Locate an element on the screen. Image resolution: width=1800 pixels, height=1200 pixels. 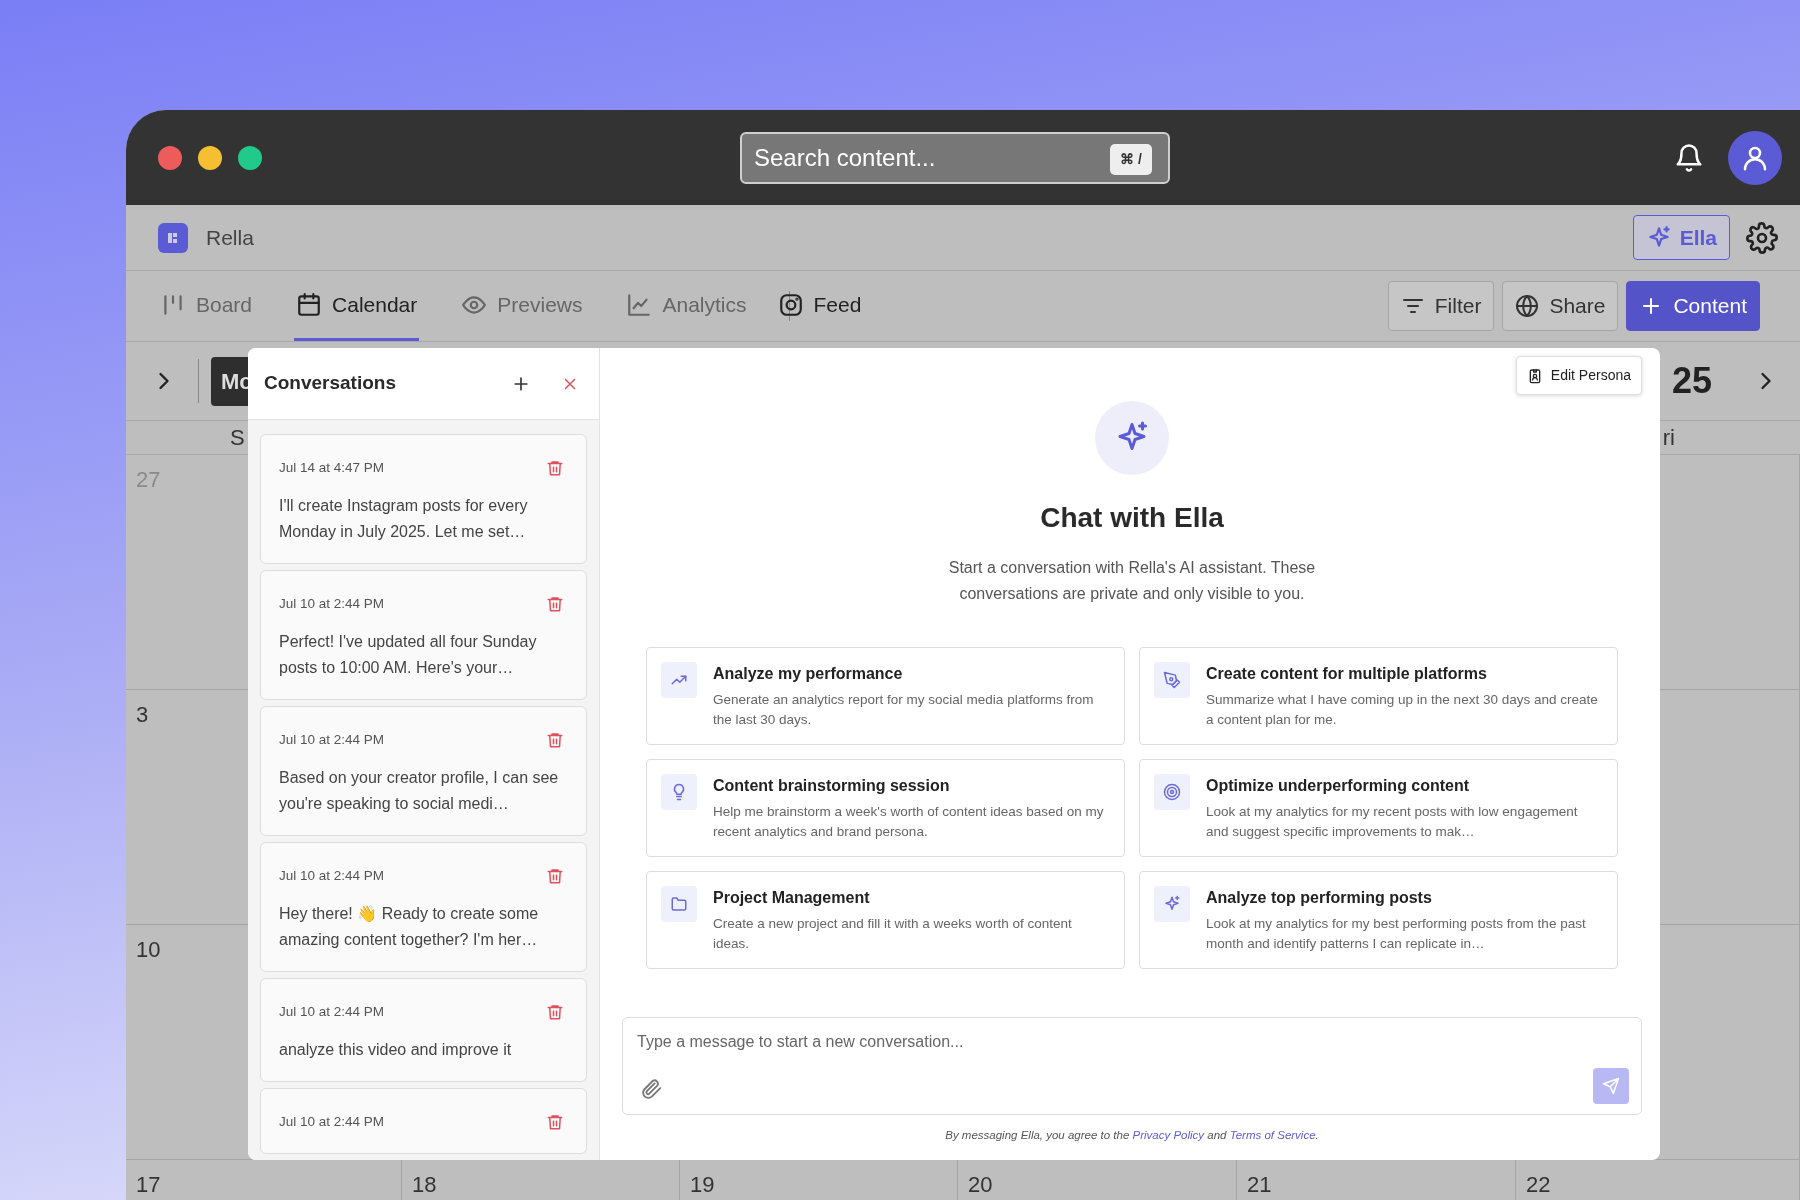
day-number: 18 is located at coordinates (424, 1184).